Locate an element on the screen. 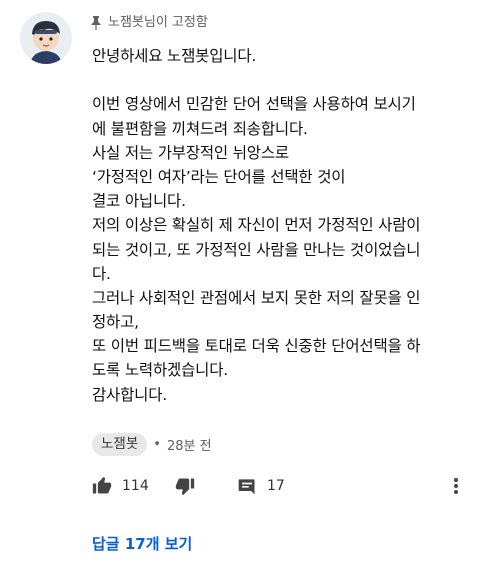 The height and width of the screenshot is (580, 480). comment-line: 에 불편함을 끼쳐드려 죄송합니다. is located at coordinates (200, 128).